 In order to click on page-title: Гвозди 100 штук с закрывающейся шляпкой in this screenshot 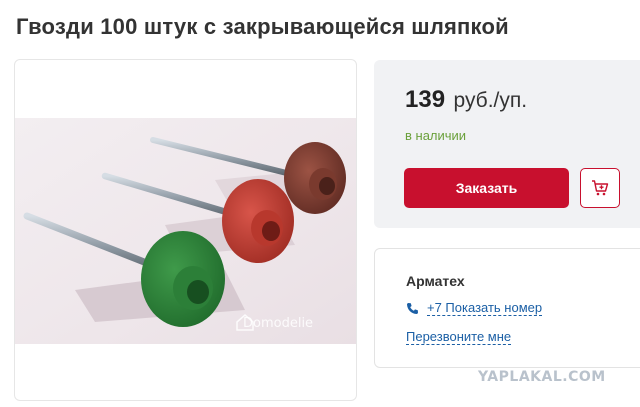, I will do `click(262, 26)`.